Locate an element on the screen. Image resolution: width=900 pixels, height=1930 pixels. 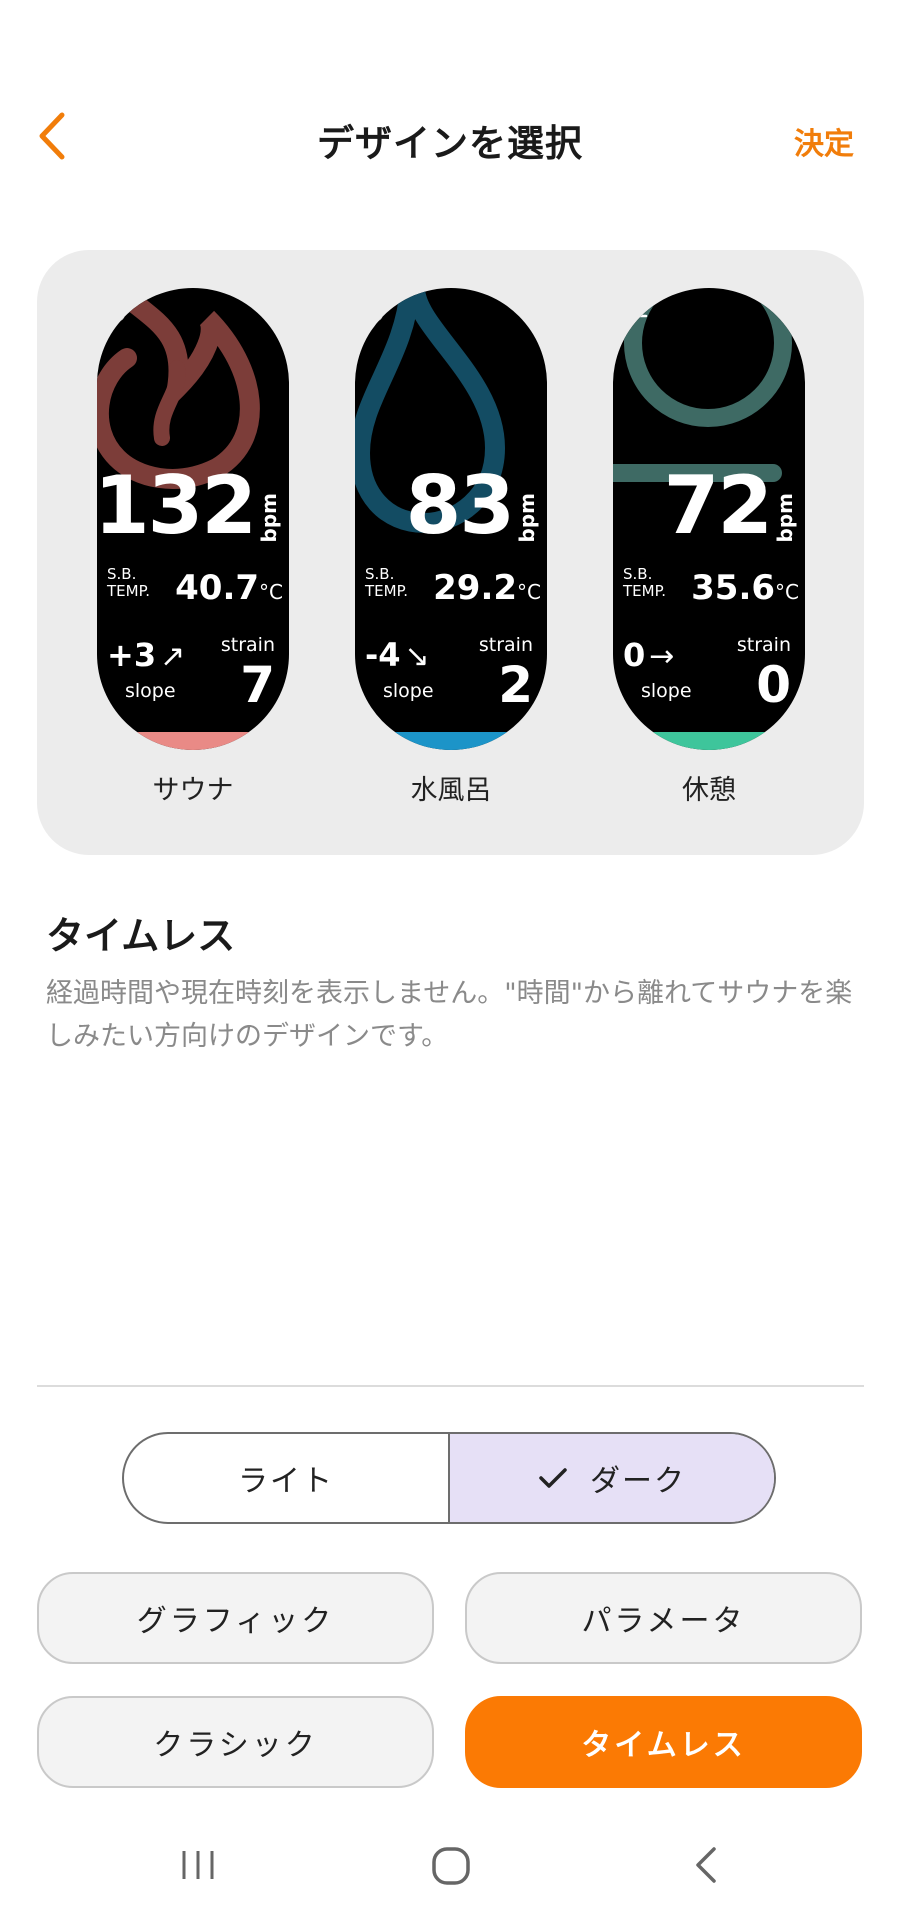
system-nav-bar is located at coordinates (450, 1875).